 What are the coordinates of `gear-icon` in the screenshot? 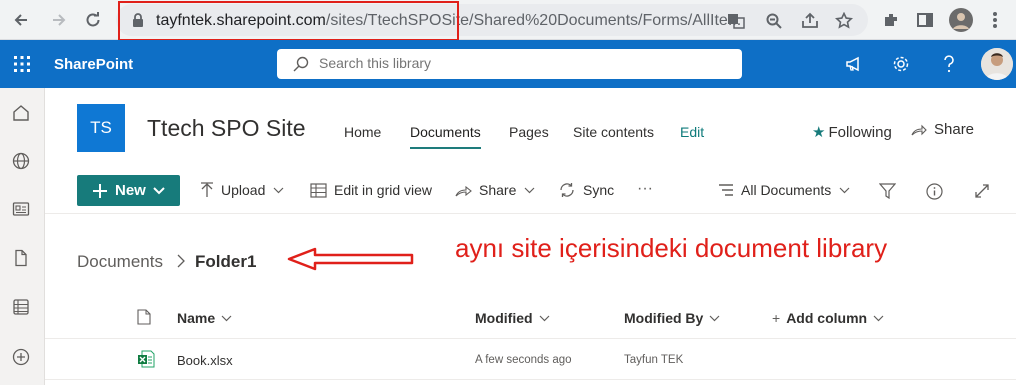 It's located at (901, 64).